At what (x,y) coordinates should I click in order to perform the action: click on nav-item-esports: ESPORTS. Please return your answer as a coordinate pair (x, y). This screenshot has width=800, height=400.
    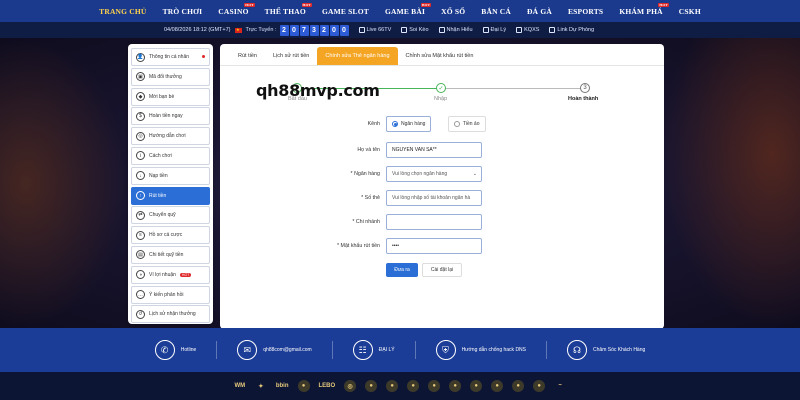
    Looking at the image, I should click on (585, 11).